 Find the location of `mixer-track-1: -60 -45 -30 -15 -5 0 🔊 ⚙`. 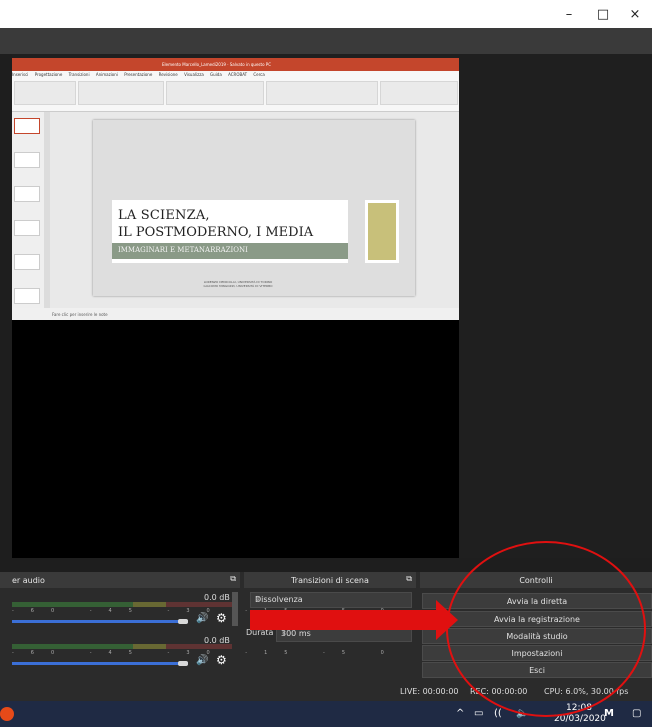

mixer-track-1: -60 -45 -30 -15 -5 0 🔊 ⚙ is located at coordinates (198, 620).